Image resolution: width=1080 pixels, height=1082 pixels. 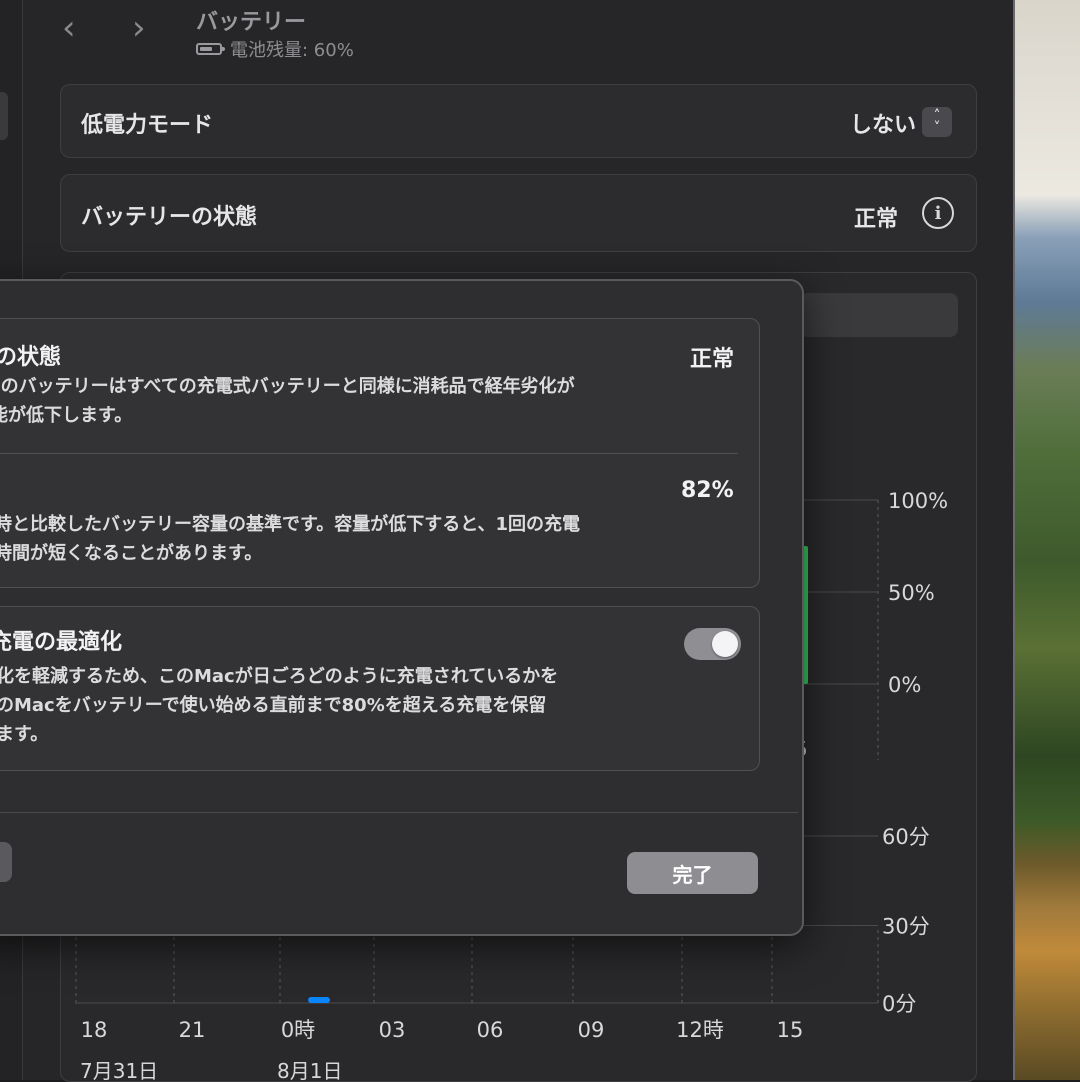 I want to click on optimized-charging-line: 化を軽減するため、このMacが日ごろどのように充電されているかを, so click(x=279, y=676).